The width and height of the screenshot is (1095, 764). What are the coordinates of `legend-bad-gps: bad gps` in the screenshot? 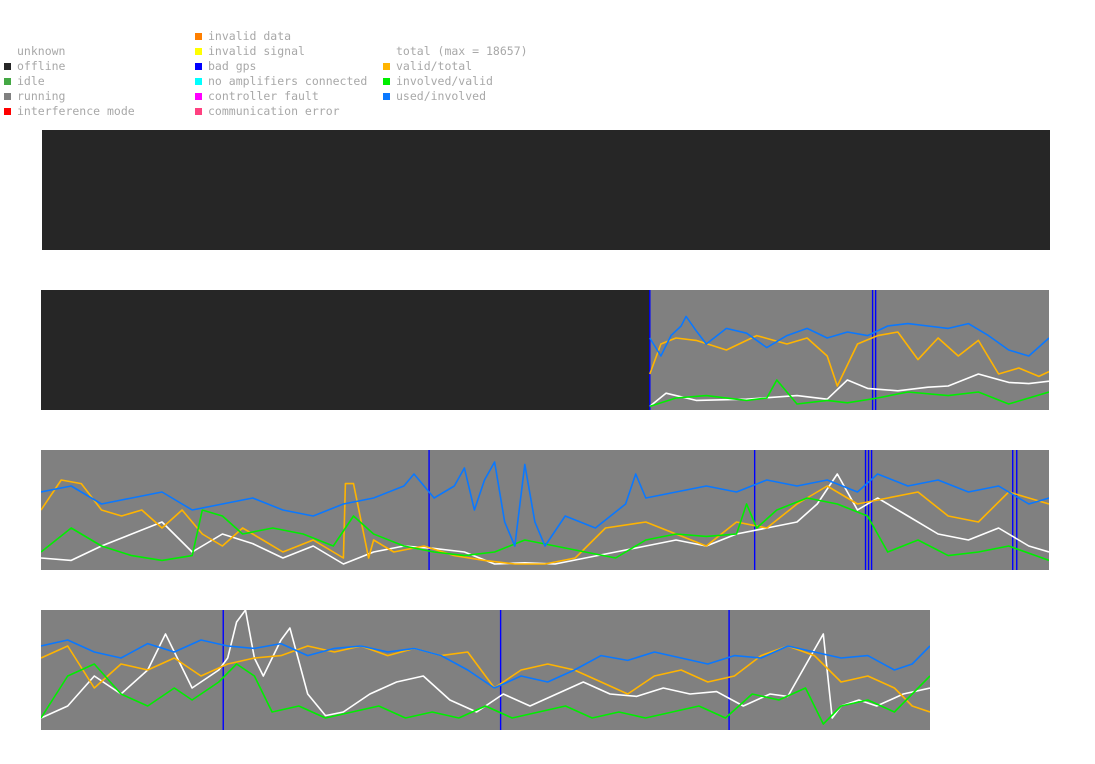 It's located at (225, 66).